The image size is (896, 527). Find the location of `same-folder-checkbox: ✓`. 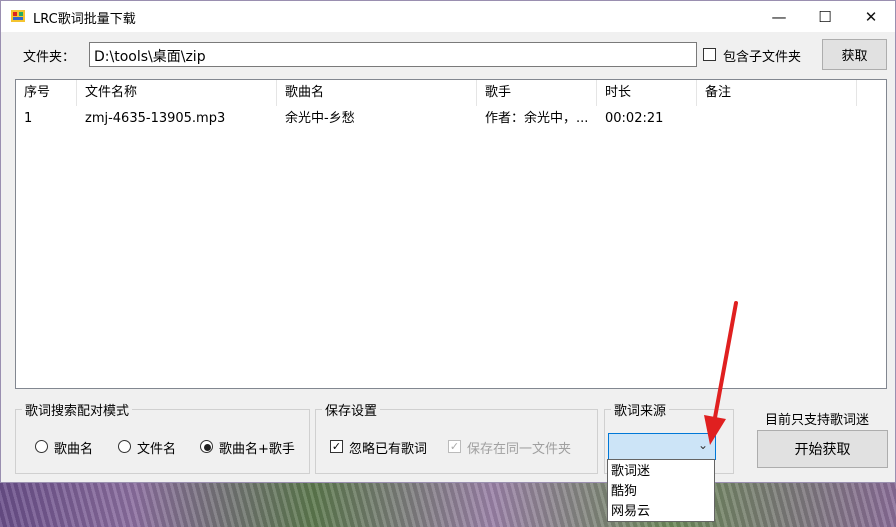

same-folder-checkbox: ✓ is located at coordinates (454, 446).